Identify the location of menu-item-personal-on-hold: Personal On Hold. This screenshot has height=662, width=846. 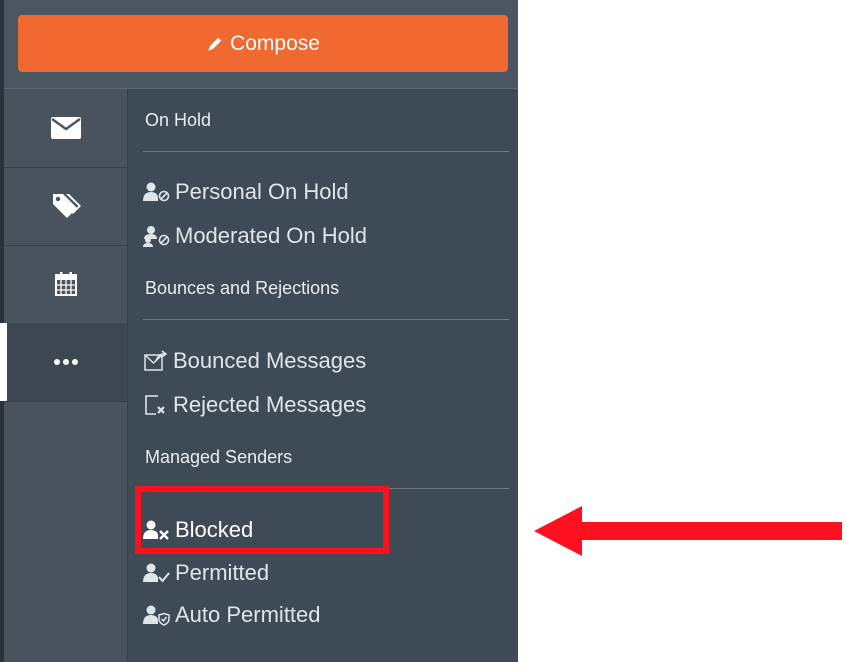
(246, 192).